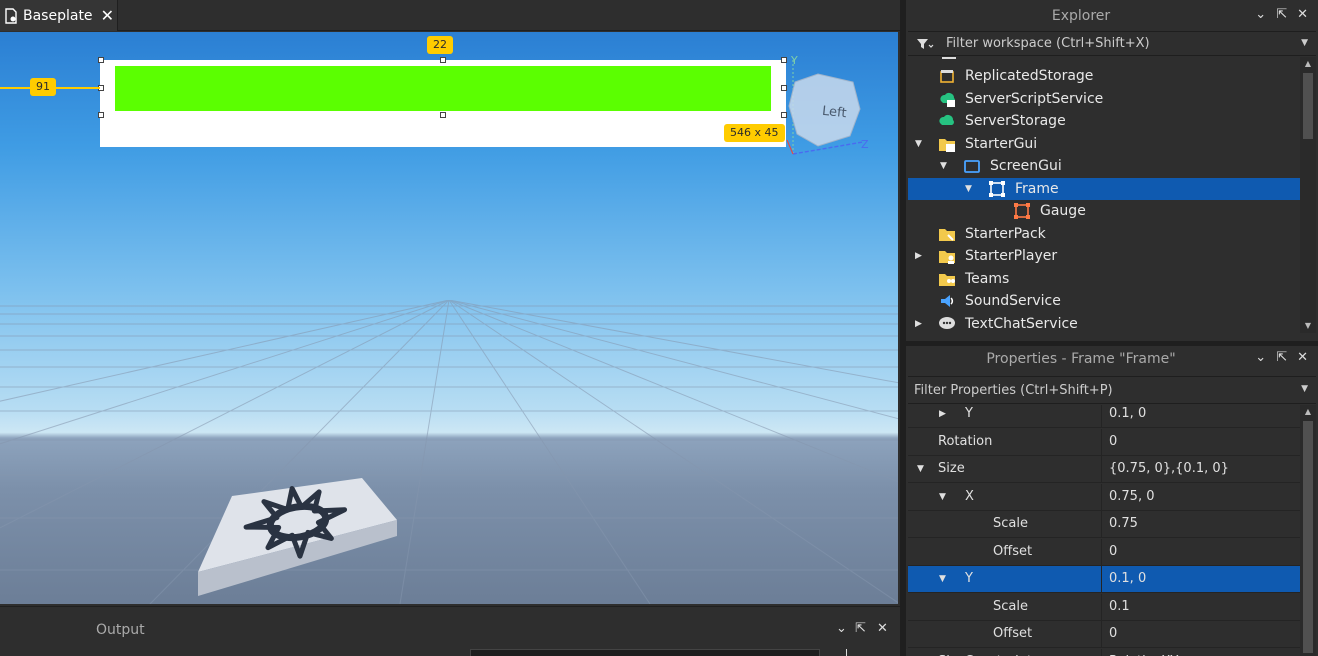  I want to click on property-row-sizeconstraint: SizeConstraintRelativeXY, so click(1104, 652).